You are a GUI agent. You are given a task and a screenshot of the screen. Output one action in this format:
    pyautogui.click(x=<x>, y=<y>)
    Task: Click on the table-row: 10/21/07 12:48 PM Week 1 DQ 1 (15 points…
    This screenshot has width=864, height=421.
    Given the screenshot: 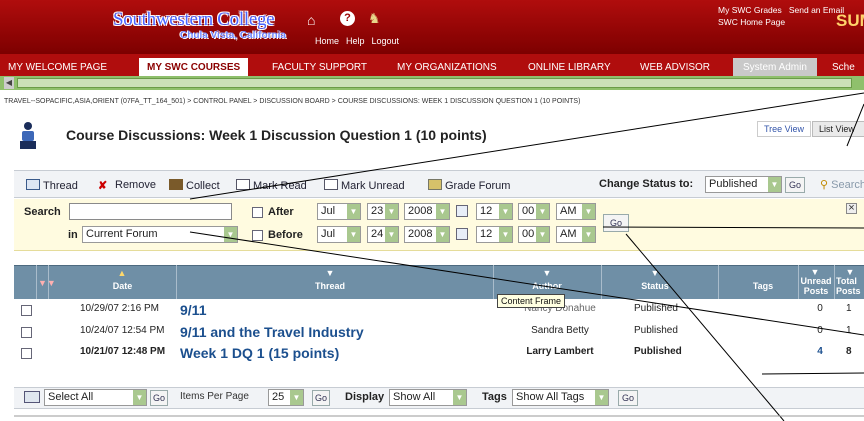 What is the action you would take?
    pyautogui.click(x=439, y=353)
    